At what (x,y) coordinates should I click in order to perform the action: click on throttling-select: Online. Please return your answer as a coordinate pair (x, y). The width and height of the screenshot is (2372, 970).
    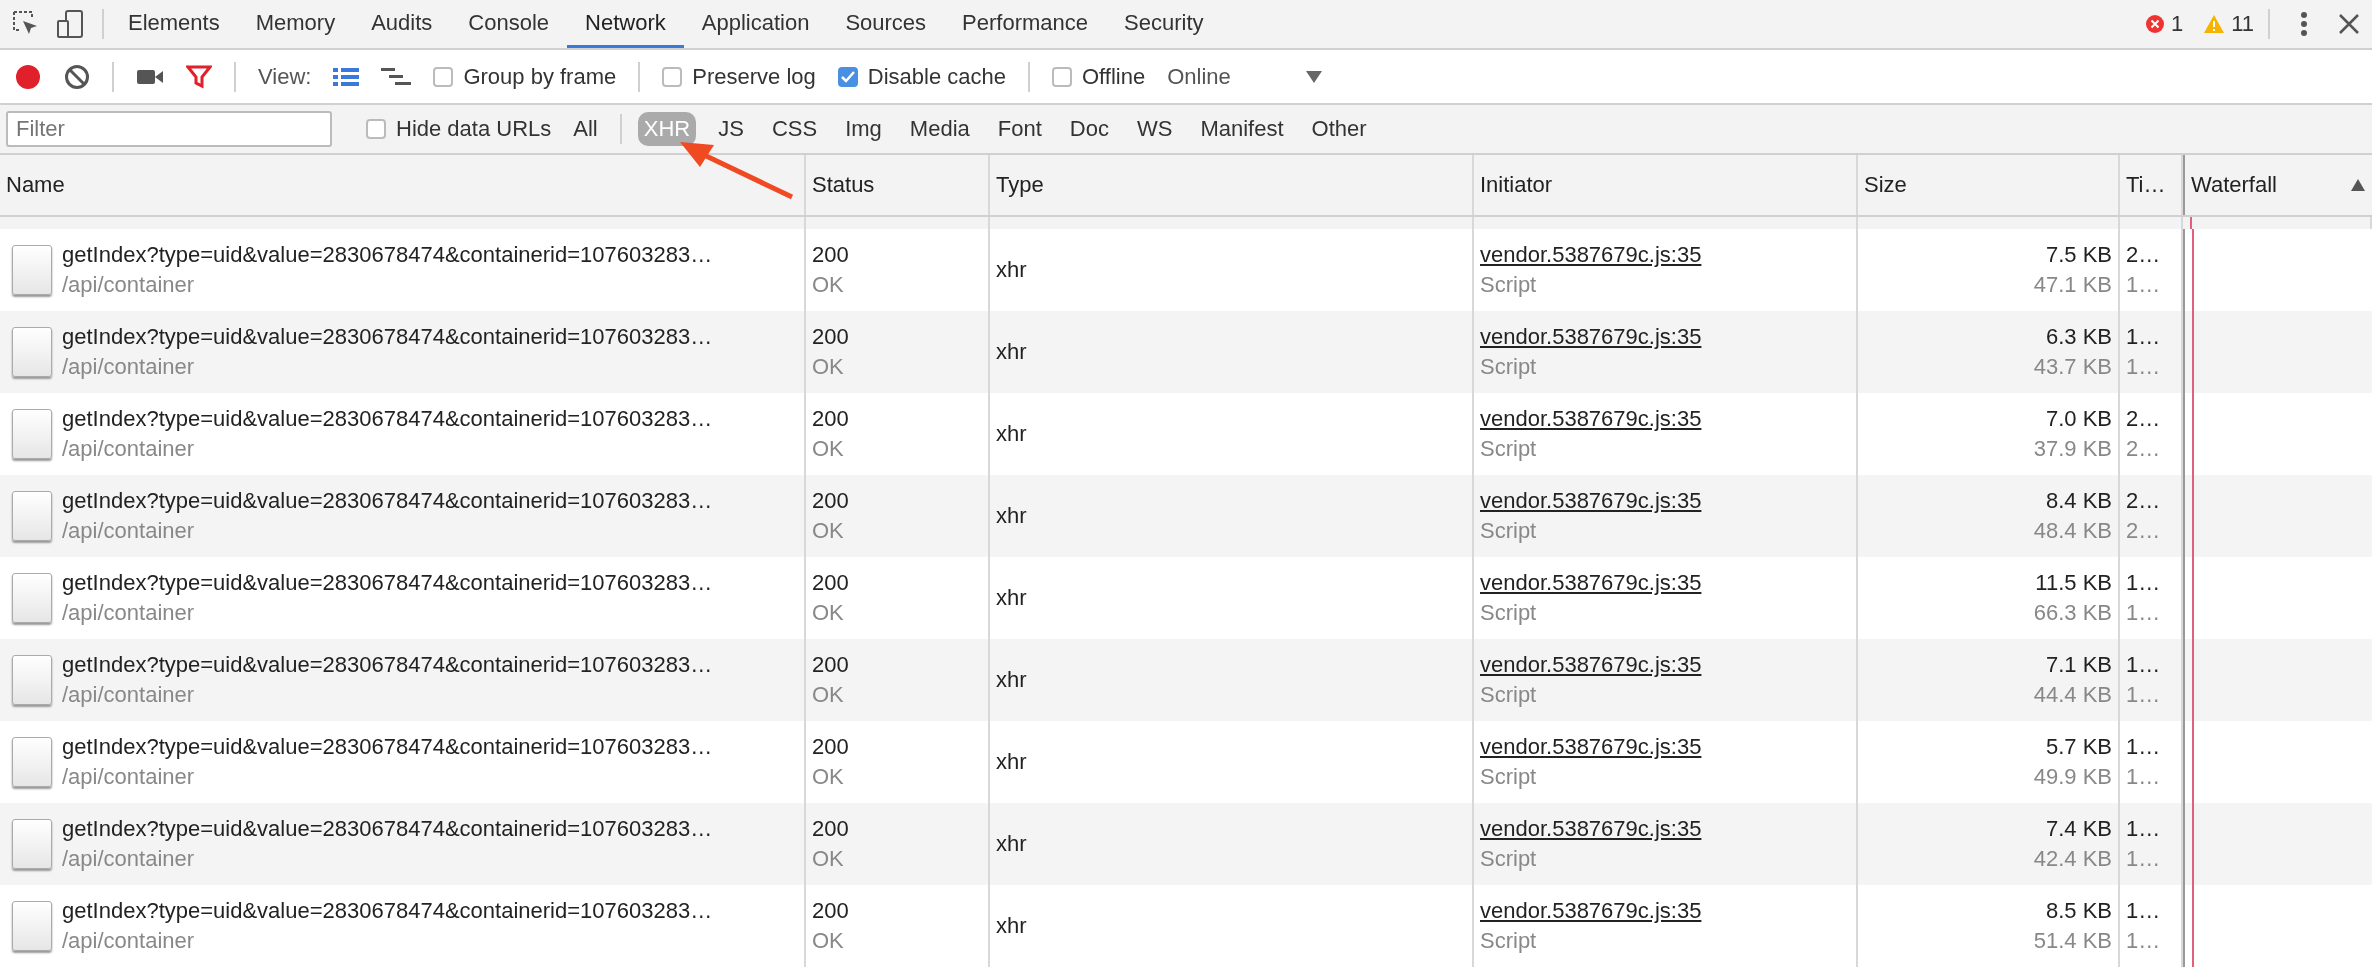
    Looking at the image, I should click on (1199, 76).